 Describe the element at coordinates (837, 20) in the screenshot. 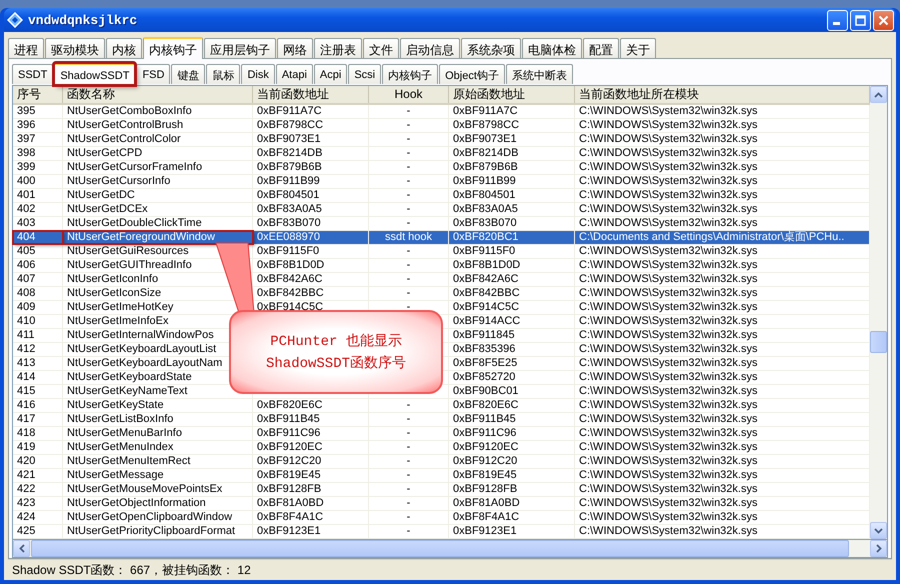

I see `minimize-button` at that location.